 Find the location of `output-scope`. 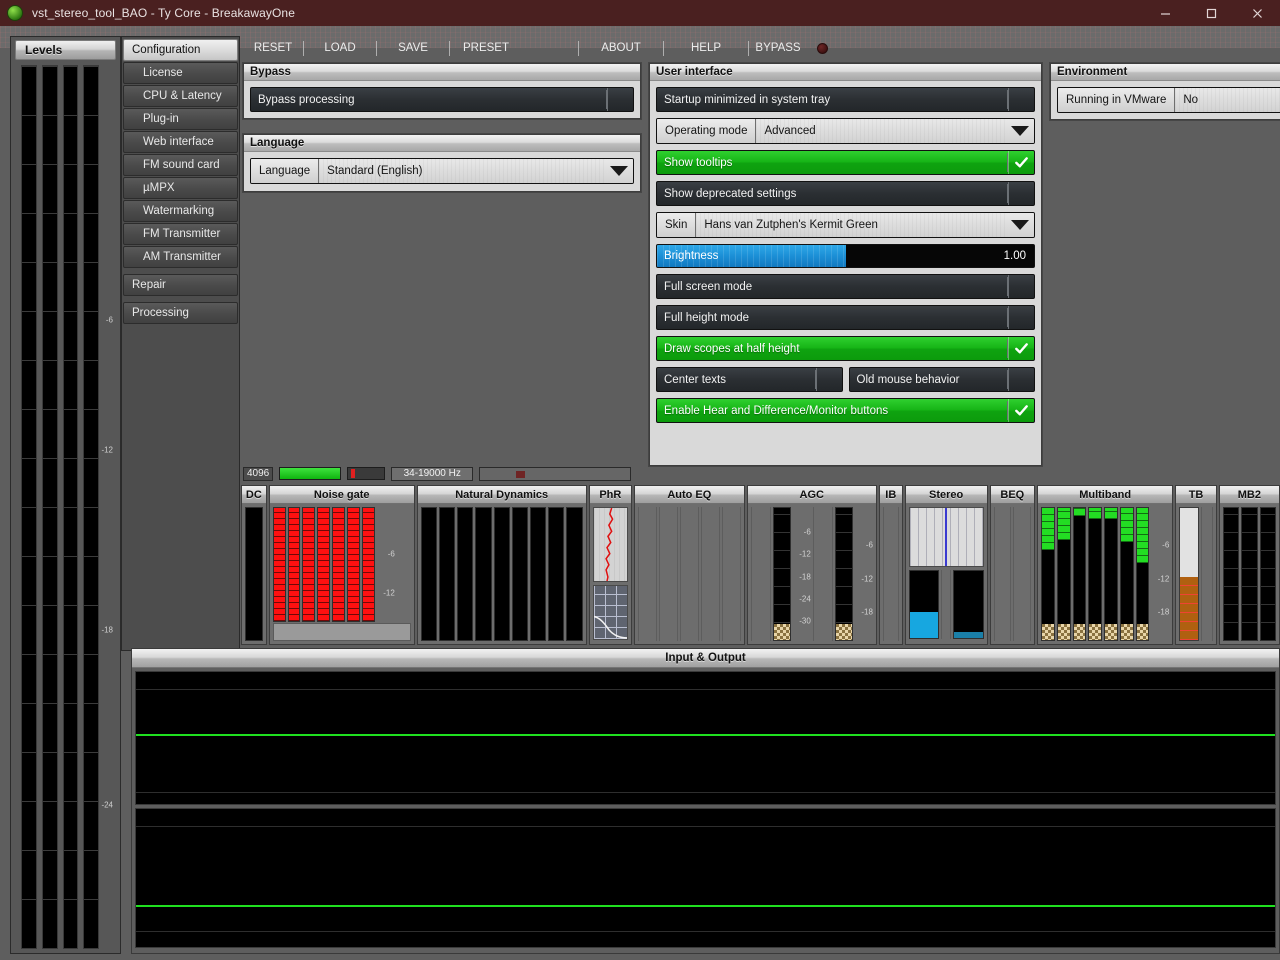

output-scope is located at coordinates (705, 878).